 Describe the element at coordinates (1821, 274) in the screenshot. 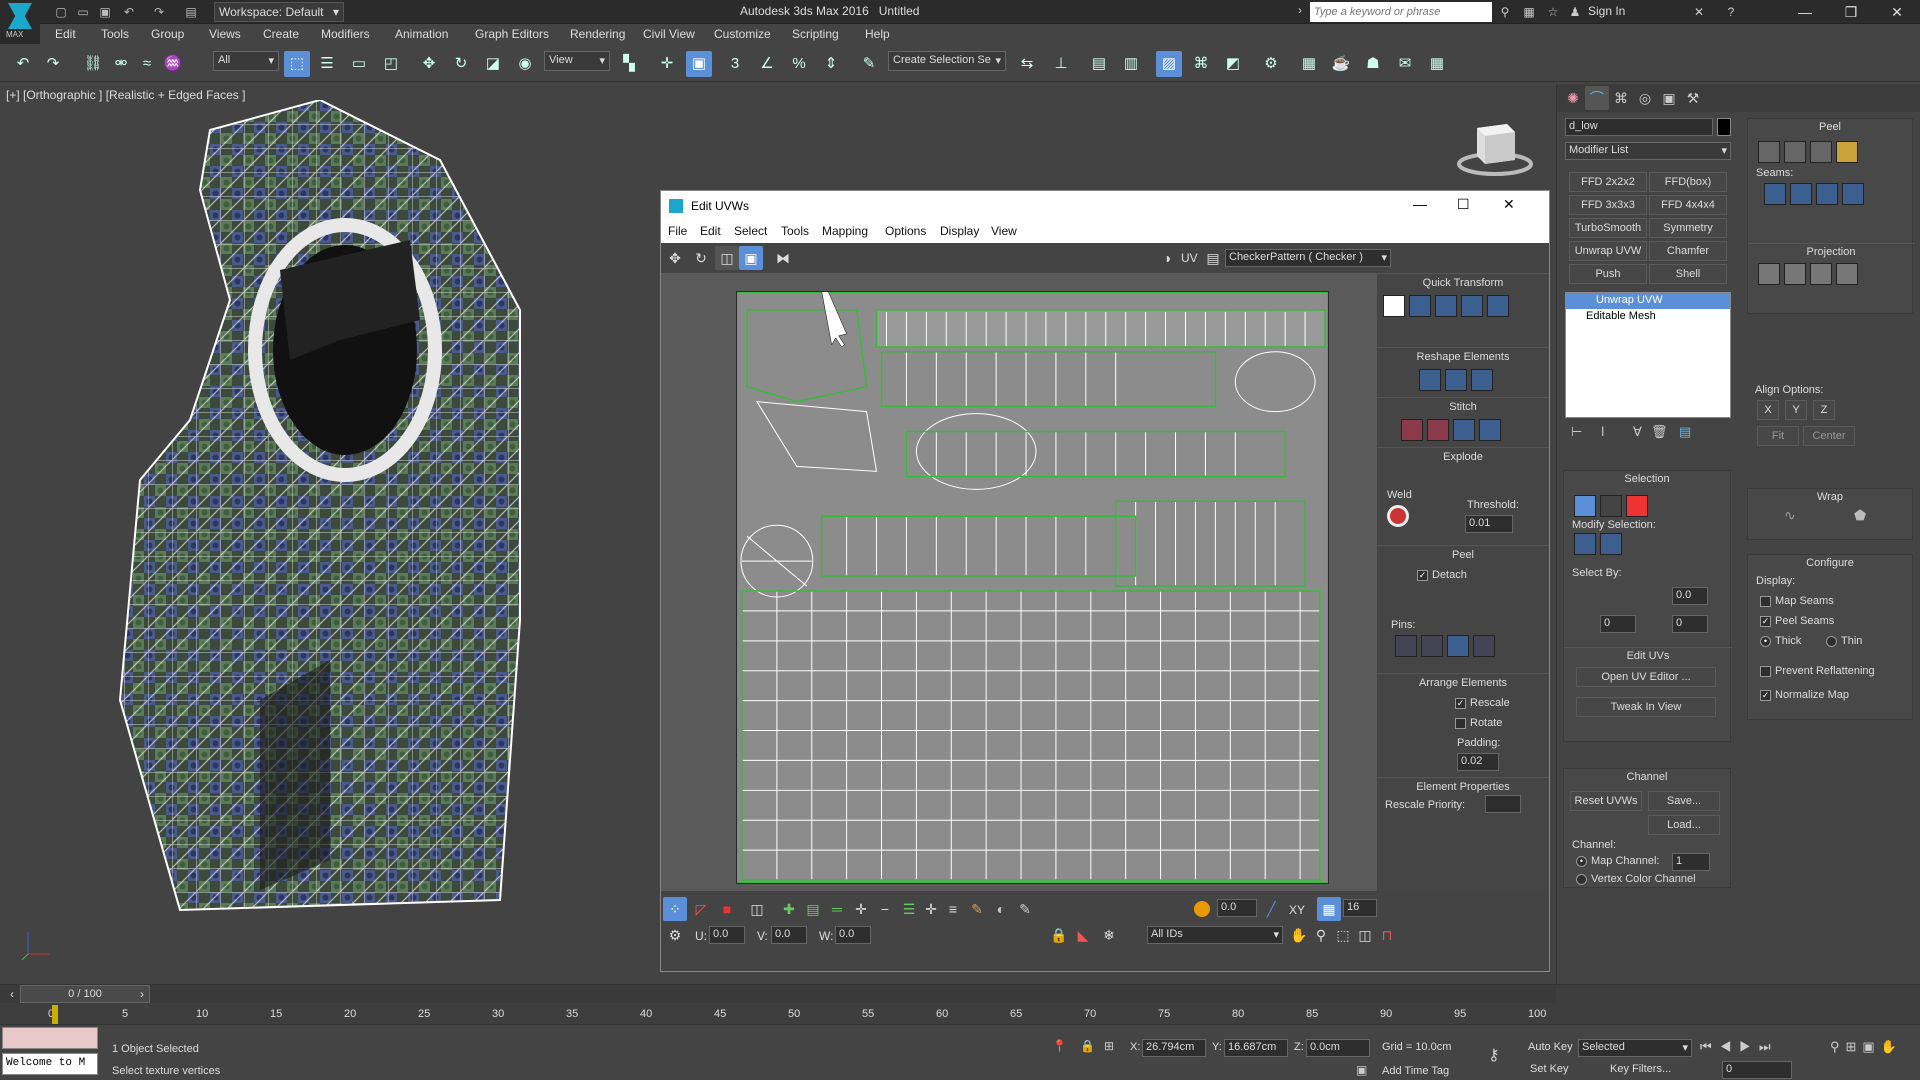

I see `spherical-map-icon` at that location.